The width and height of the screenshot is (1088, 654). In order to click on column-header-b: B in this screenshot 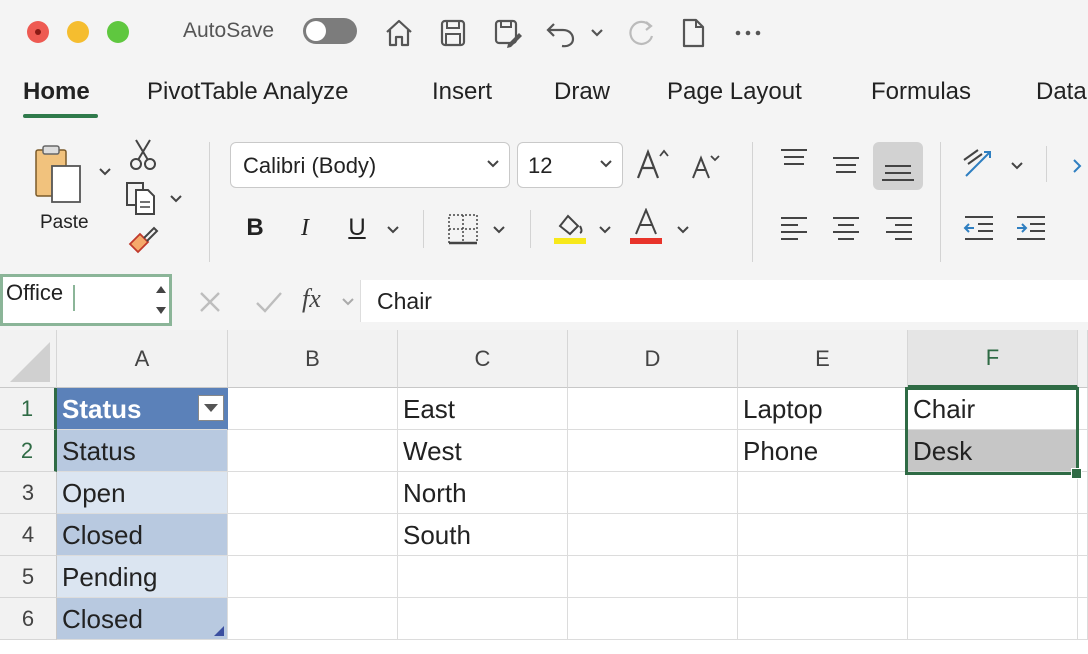, I will do `click(313, 359)`.